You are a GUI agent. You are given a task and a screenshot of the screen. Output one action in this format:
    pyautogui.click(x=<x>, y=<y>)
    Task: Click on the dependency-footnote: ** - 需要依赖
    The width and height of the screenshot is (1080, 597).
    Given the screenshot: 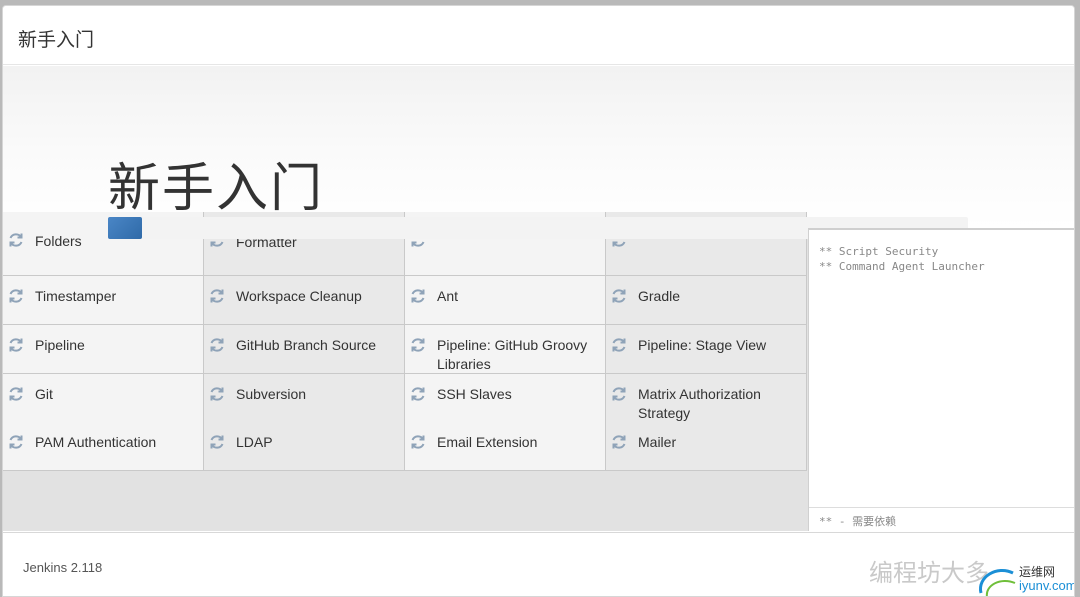 What is the action you would take?
    pyautogui.click(x=858, y=521)
    